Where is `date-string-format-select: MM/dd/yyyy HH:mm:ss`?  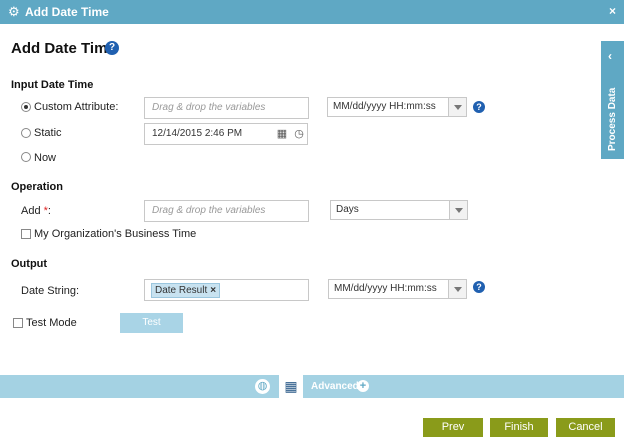
date-string-format-select: MM/dd/yyyy HH:mm:ss is located at coordinates (397, 289).